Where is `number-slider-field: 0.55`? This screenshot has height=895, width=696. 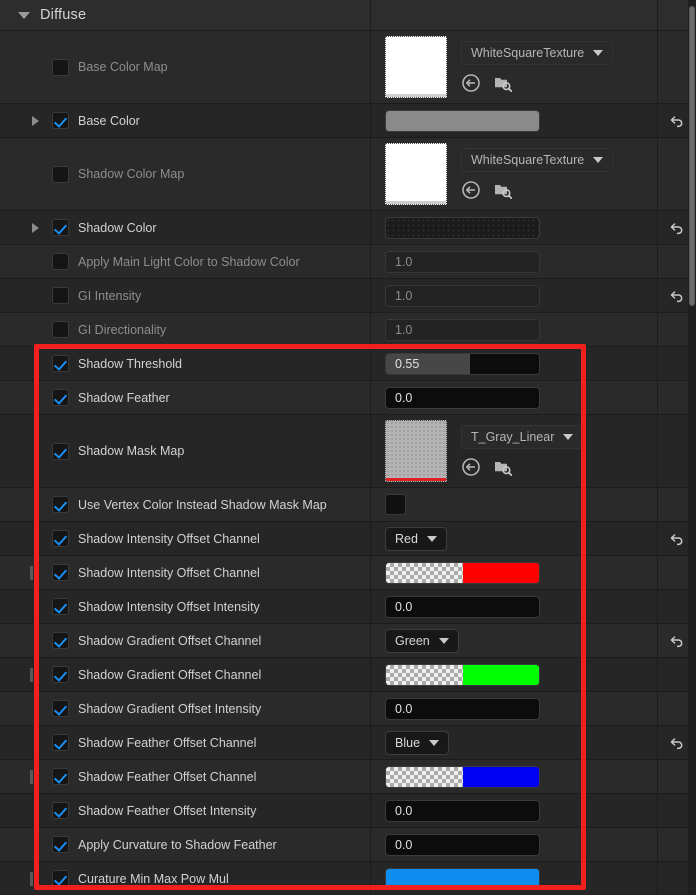
number-slider-field: 0.55 is located at coordinates (462, 363).